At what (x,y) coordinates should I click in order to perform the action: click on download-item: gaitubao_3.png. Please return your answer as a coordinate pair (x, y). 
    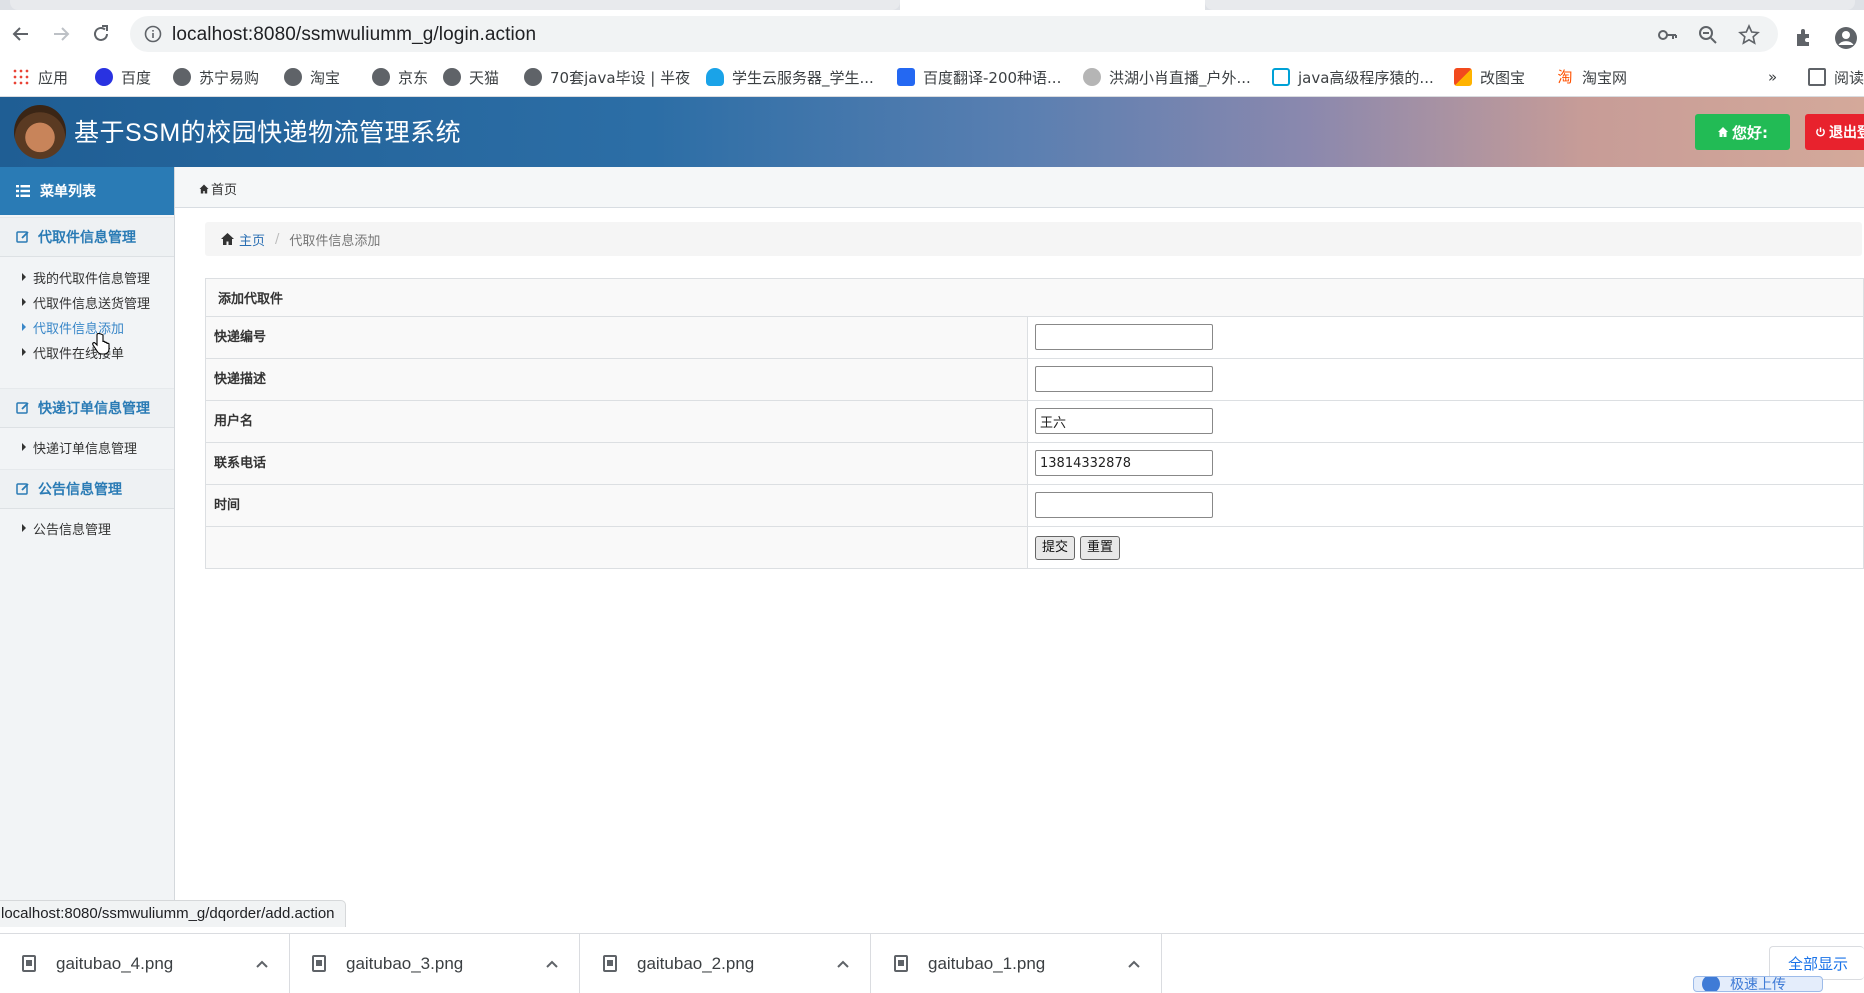
    Looking at the image, I should click on (435, 963).